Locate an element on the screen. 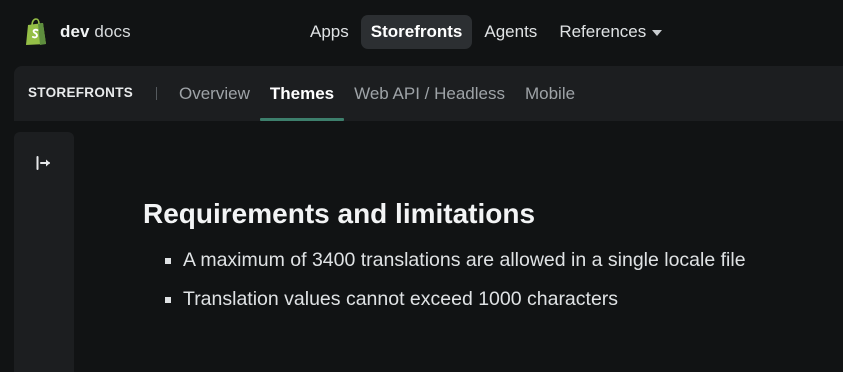 The height and width of the screenshot is (372, 843). section-label: STOREFRONTS is located at coordinates (81, 92).